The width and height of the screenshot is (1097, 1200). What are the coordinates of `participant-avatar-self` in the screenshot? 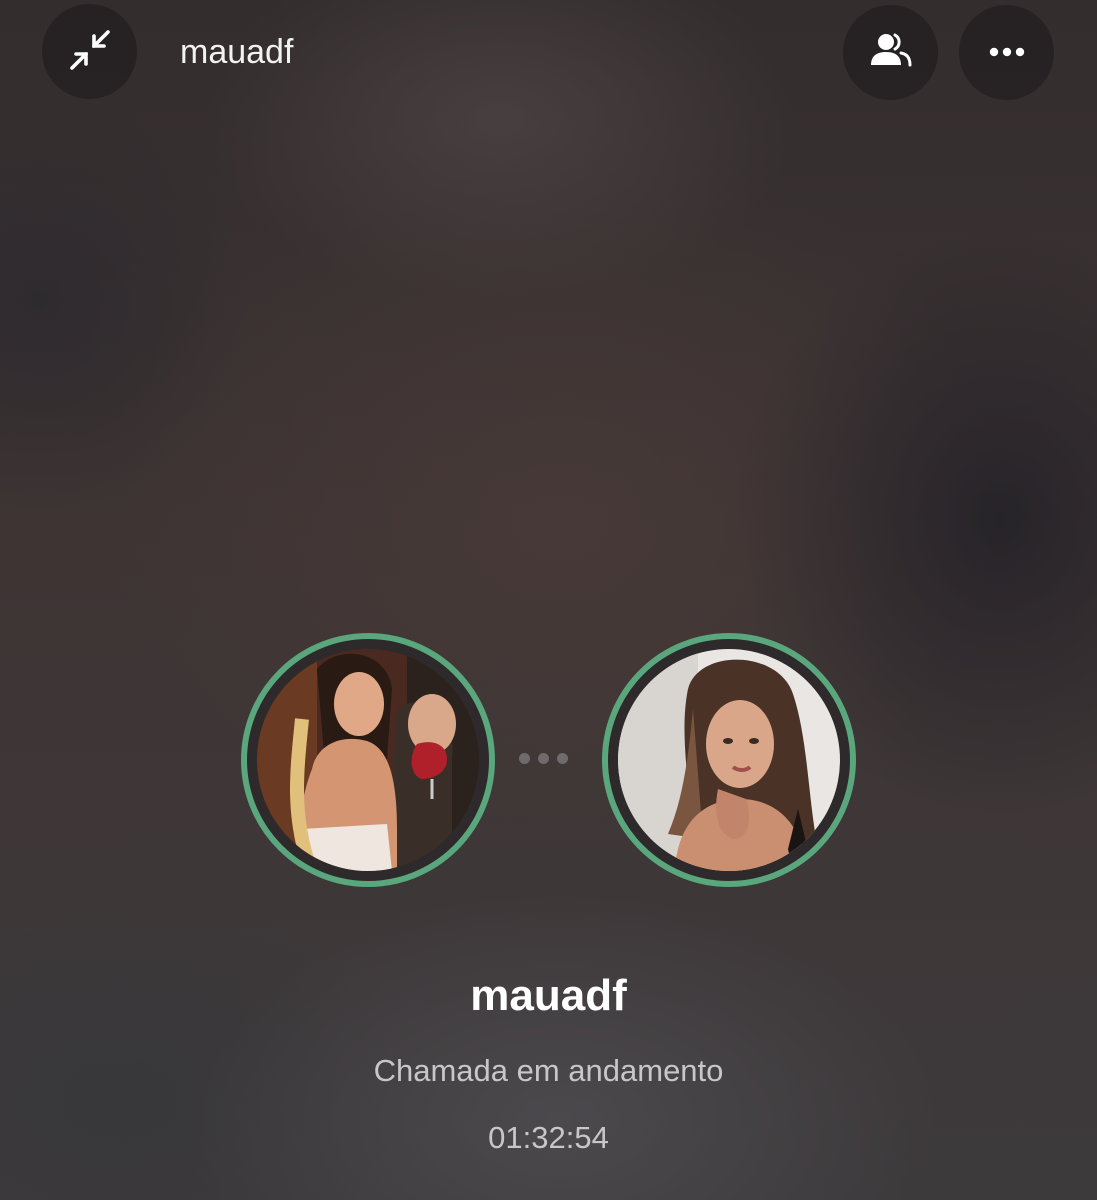 It's located at (368, 760).